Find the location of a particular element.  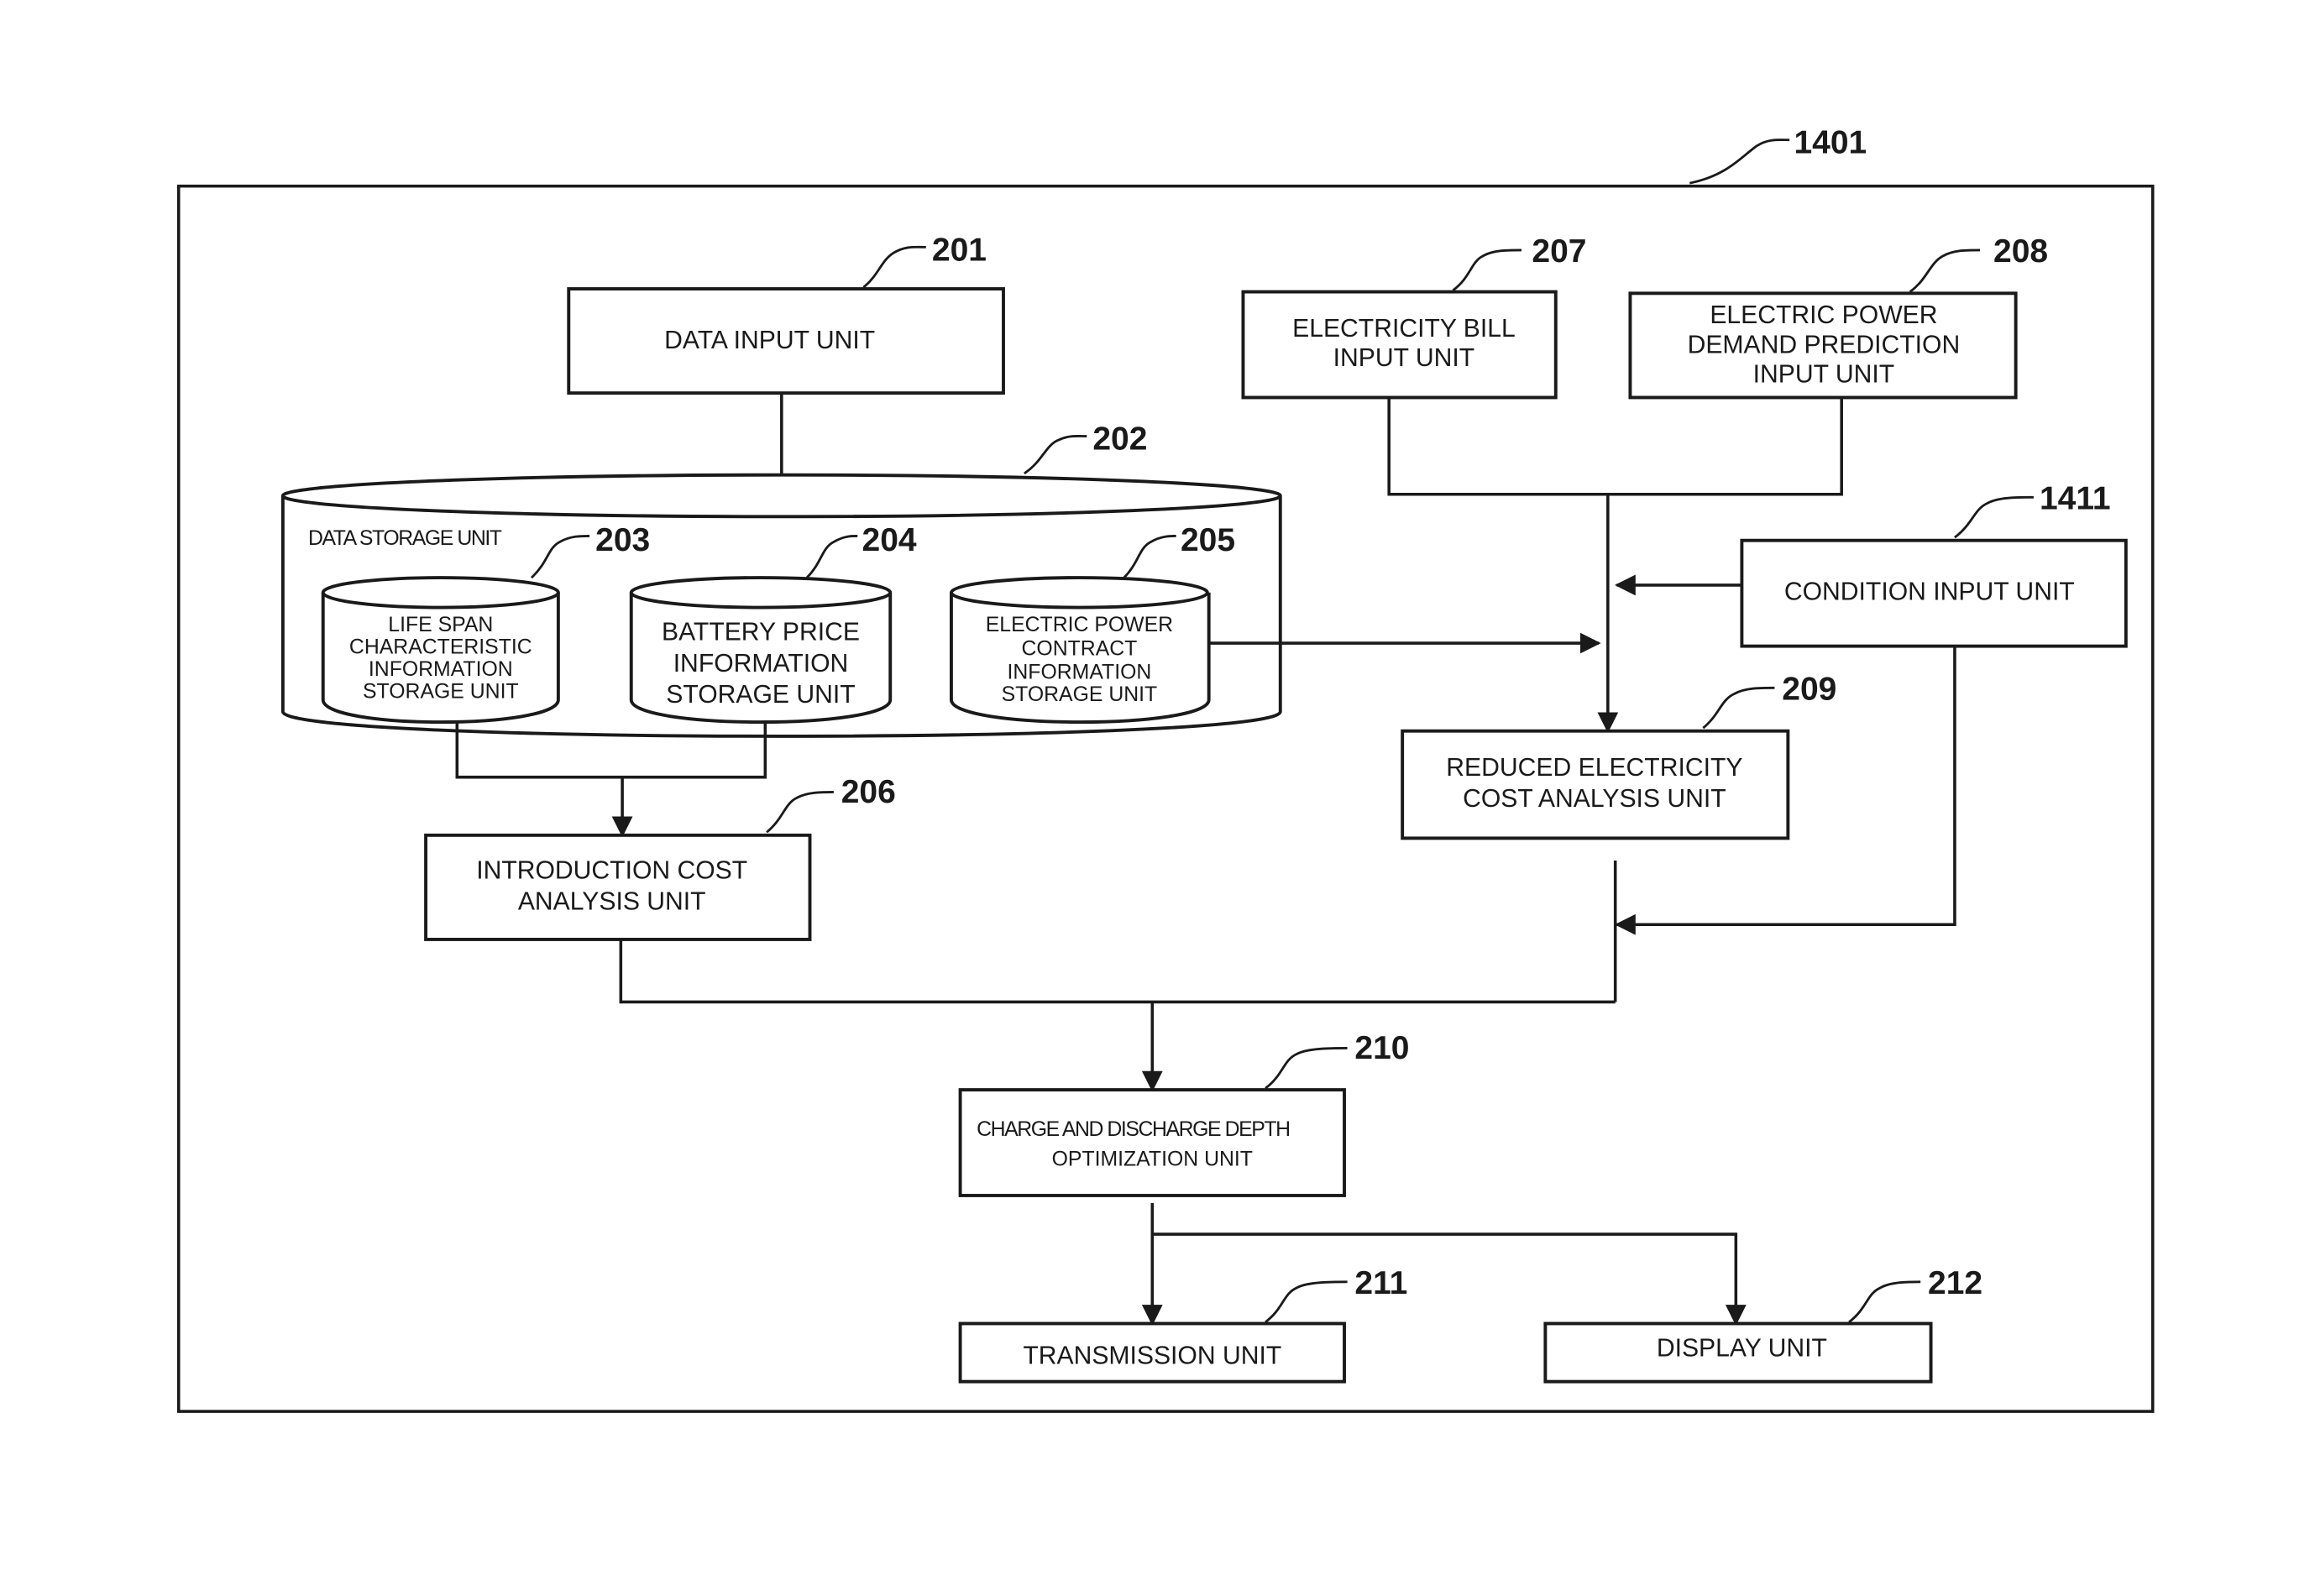

life-span-label-line4: STORAGE UNIT is located at coordinates (441, 692).